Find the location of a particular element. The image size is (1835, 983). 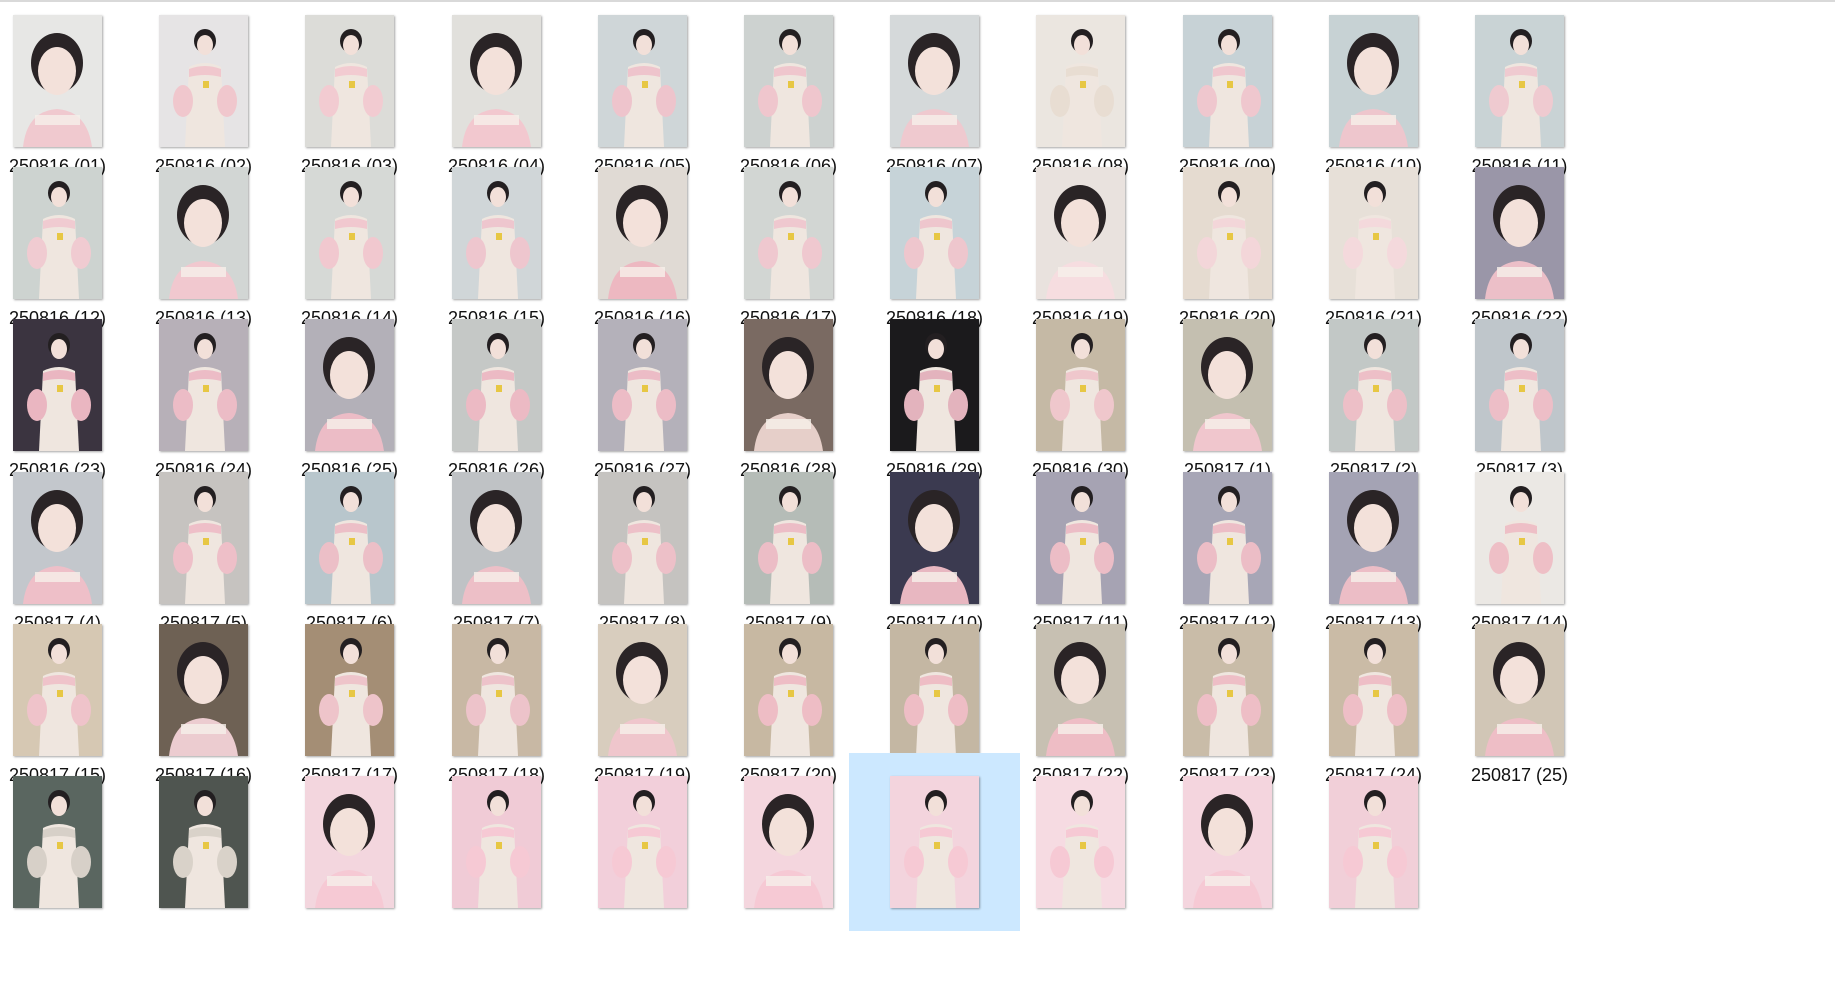

file-item: 250817 (3) is located at coordinates (1519, 390).